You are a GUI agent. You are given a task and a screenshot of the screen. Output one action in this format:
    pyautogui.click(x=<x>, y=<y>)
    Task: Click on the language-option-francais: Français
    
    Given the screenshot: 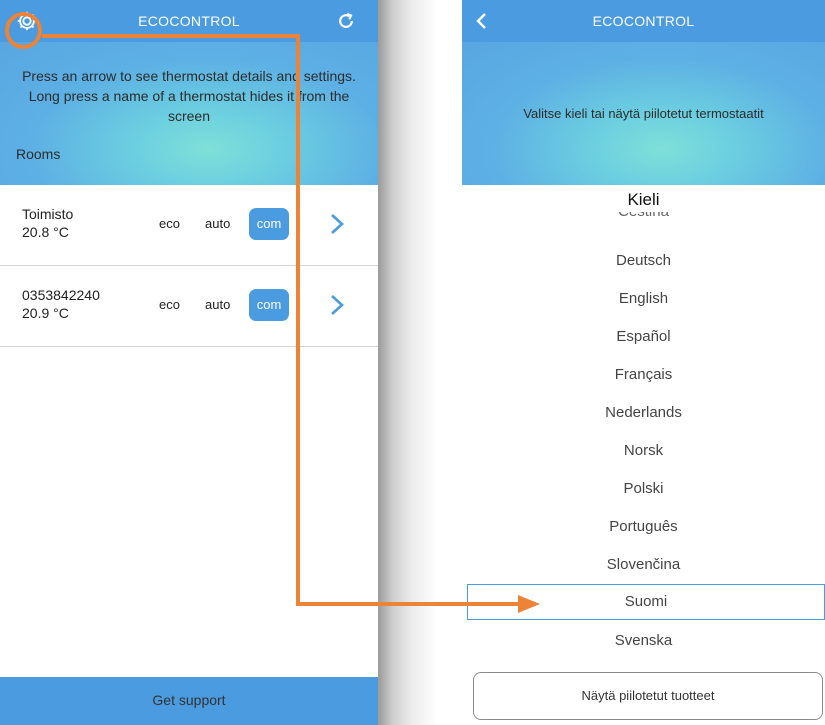 What is the action you would take?
    pyautogui.click(x=643, y=375)
    